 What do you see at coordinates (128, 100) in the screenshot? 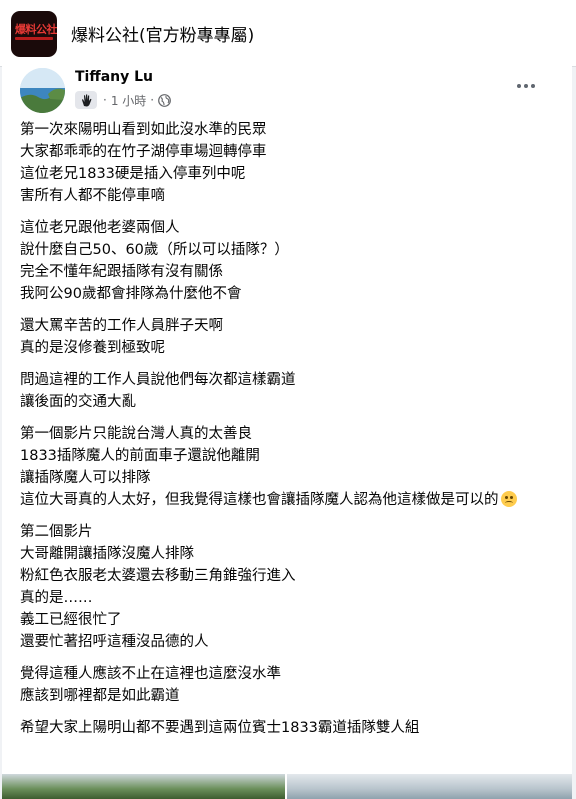
I see `post-timestamp: 1 小時` at bounding box center [128, 100].